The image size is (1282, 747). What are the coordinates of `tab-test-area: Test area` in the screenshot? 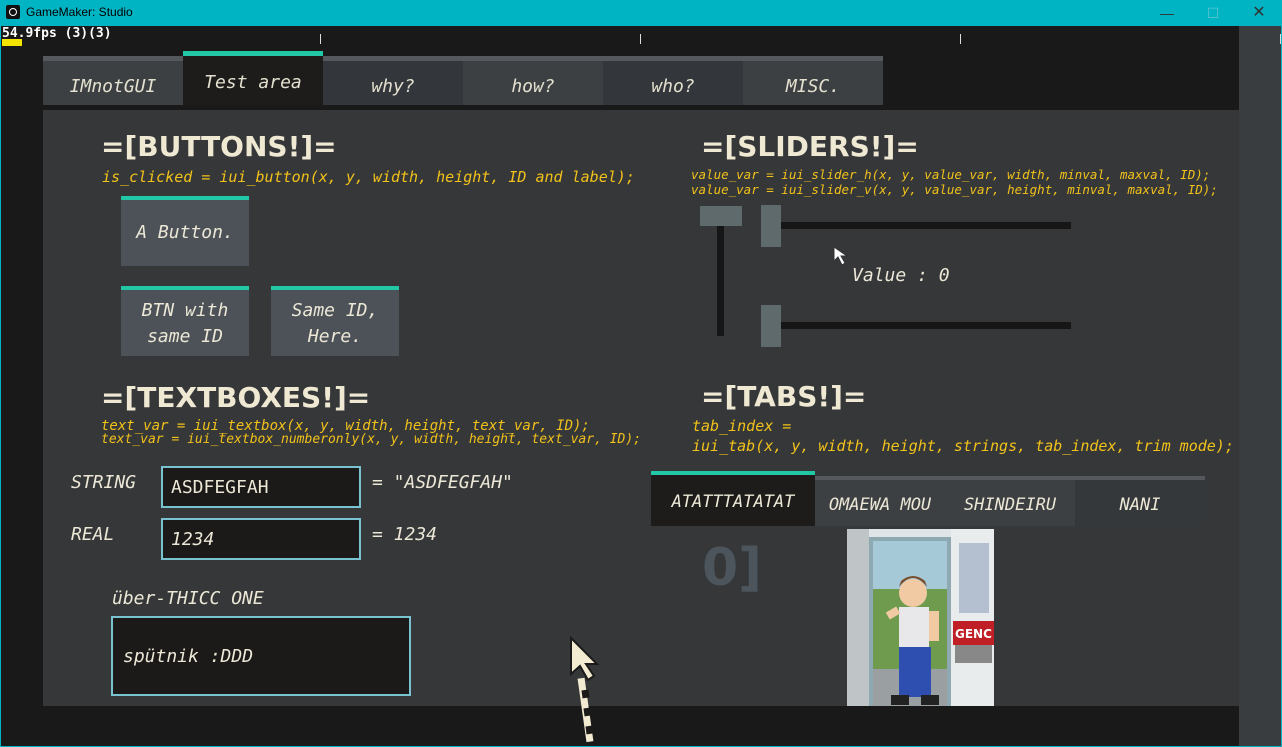 It's located at (253, 78).